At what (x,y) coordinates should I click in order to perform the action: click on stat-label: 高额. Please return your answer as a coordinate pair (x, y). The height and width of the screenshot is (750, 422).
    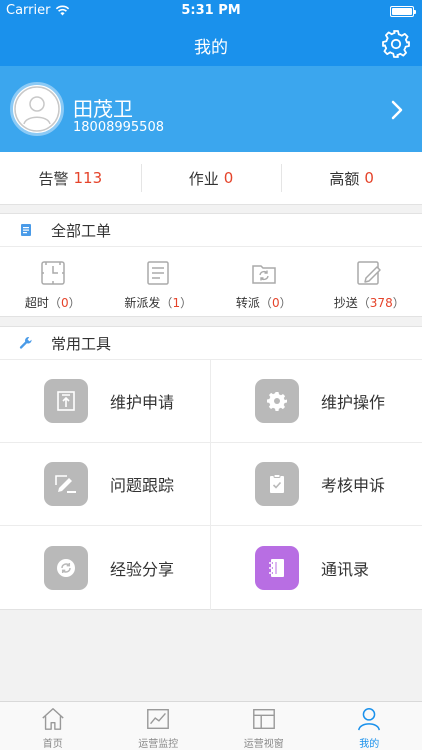
    Looking at the image, I should click on (344, 178).